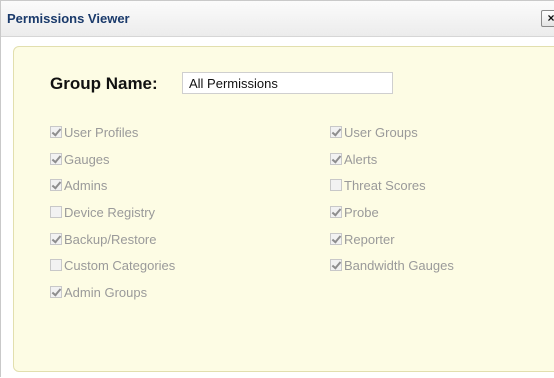 The height and width of the screenshot is (378, 554). I want to click on perm-label: Admins, so click(86, 185).